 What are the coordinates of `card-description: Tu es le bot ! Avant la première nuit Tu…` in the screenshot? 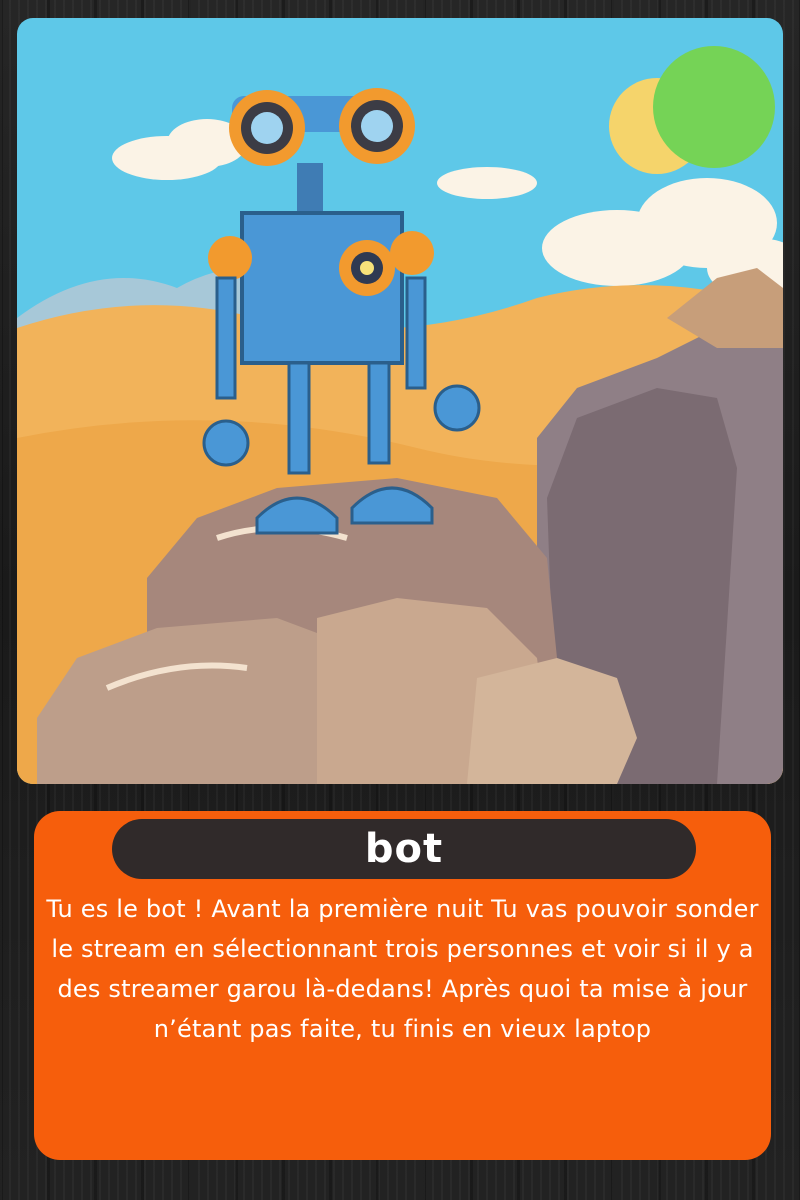 It's located at (402, 969).